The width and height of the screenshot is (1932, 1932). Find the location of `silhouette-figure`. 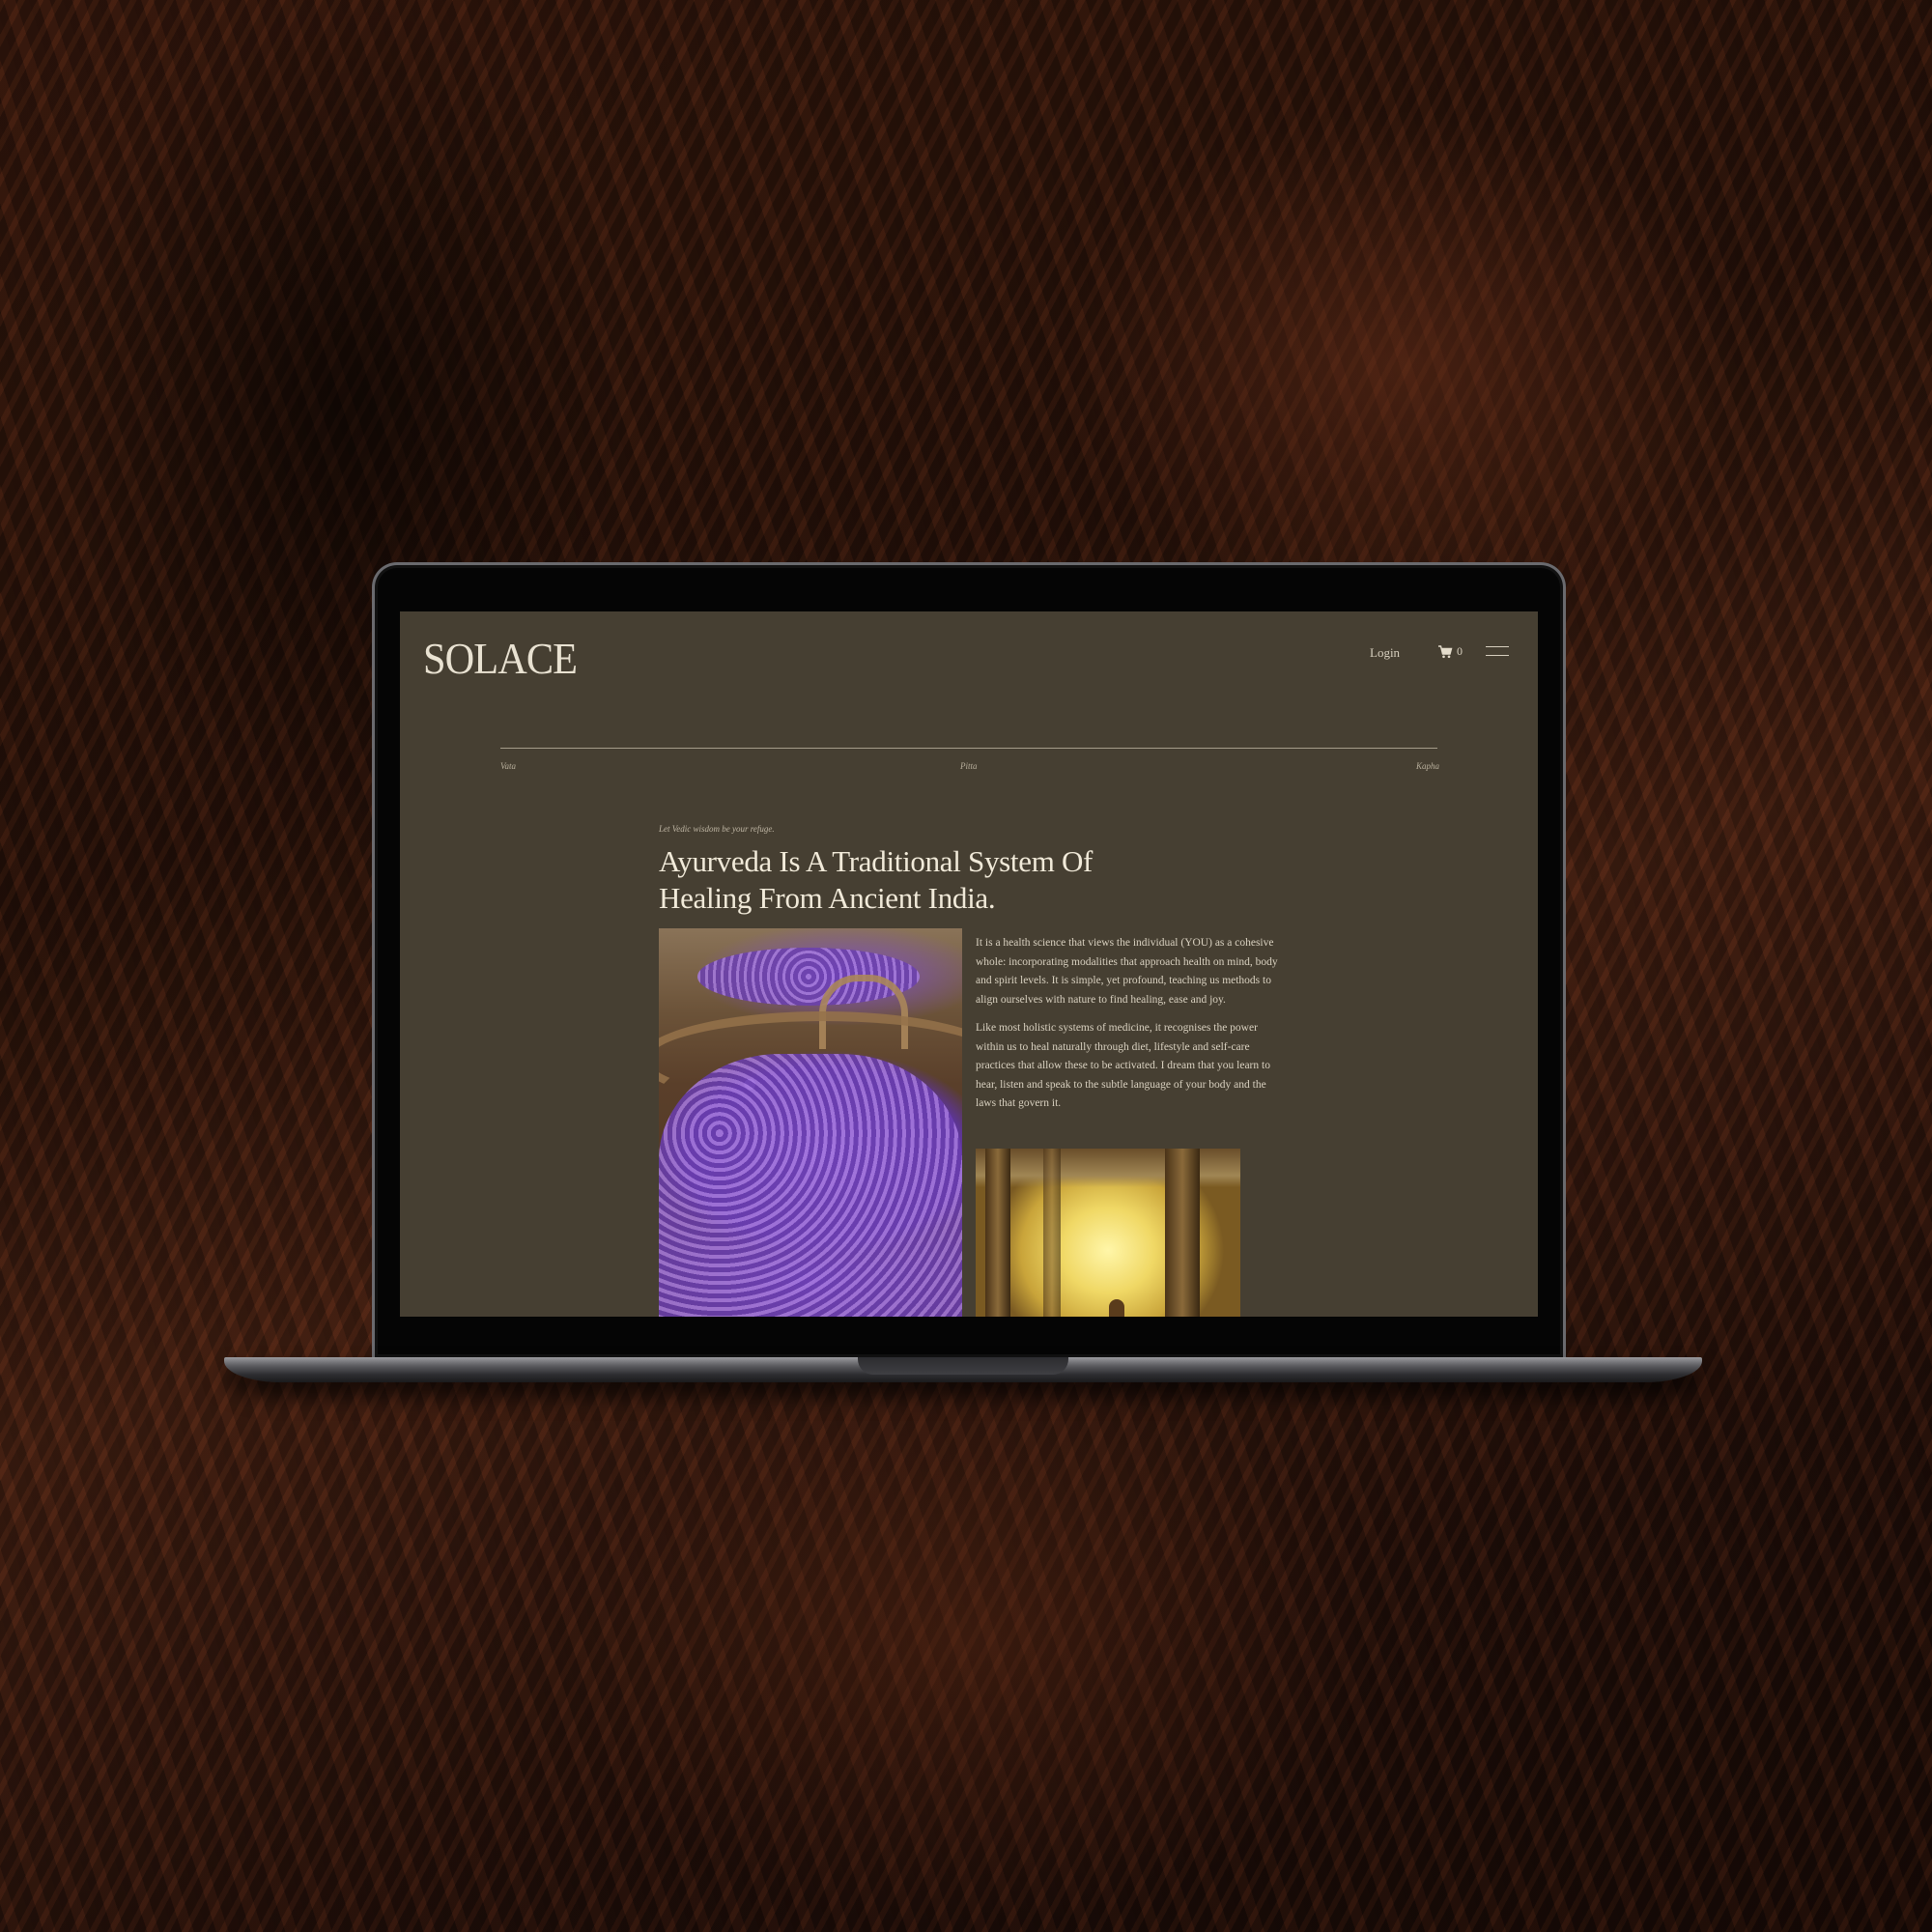

silhouette-figure is located at coordinates (1116, 1308).